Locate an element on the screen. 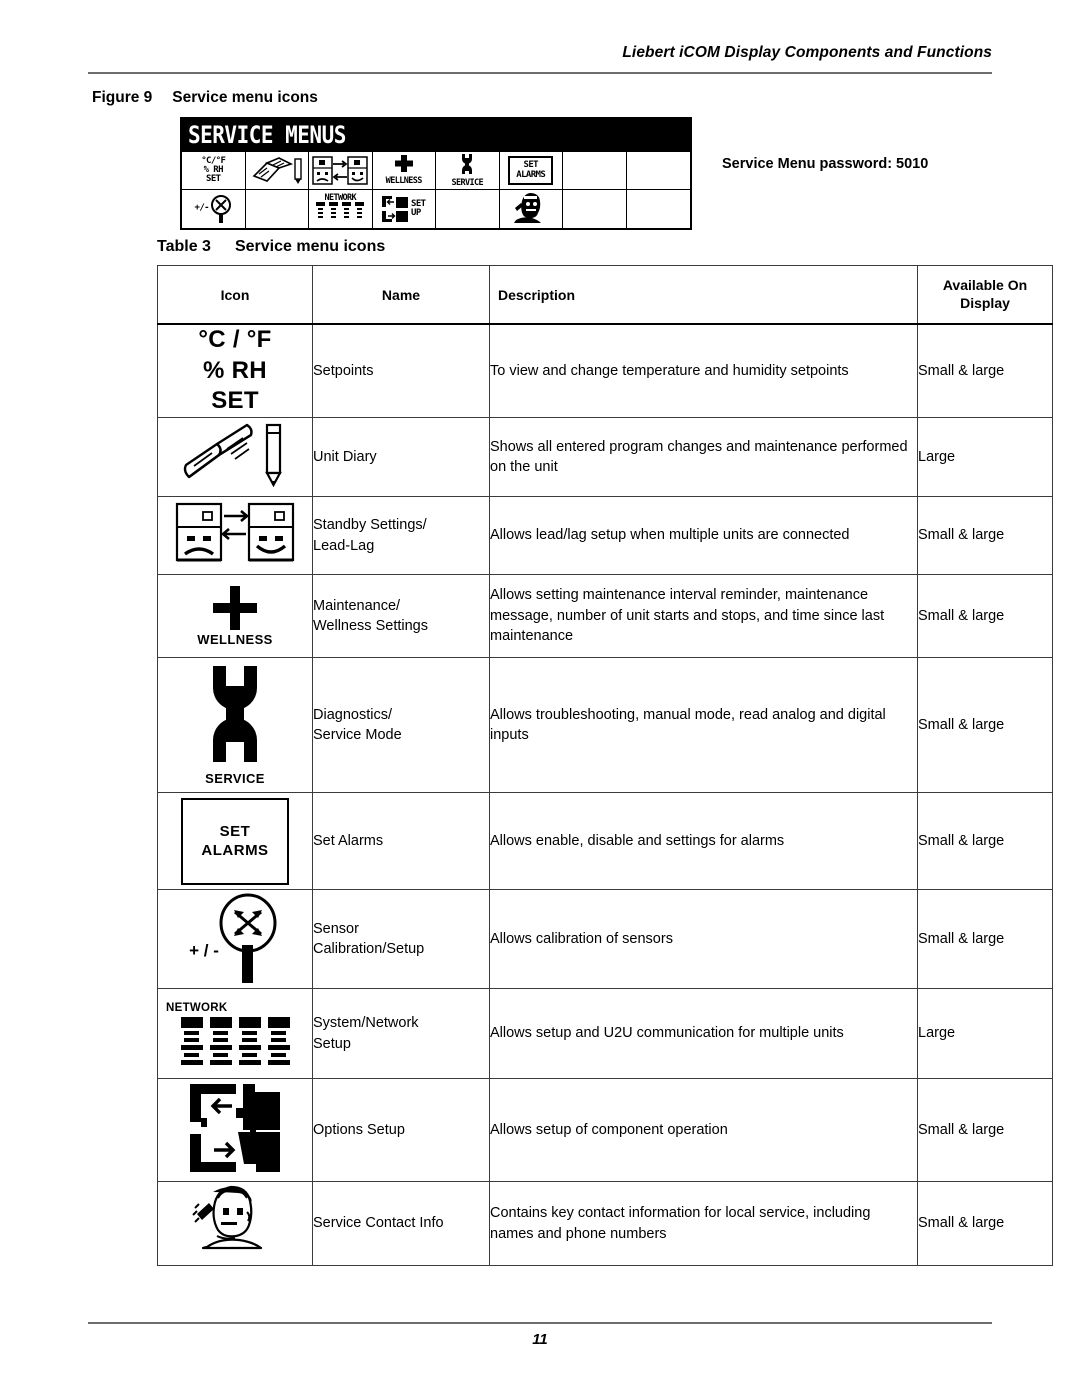  lcd-network-label: NETWORK is located at coordinates (340, 197).